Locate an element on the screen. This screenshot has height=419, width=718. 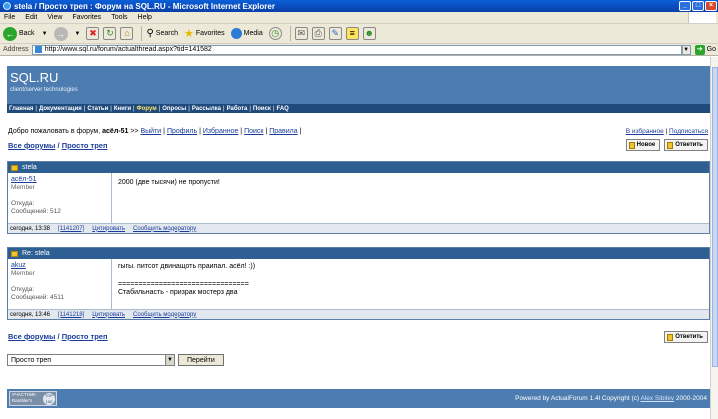
forward-dropdown-icon: ▼ is located at coordinates (78, 34).